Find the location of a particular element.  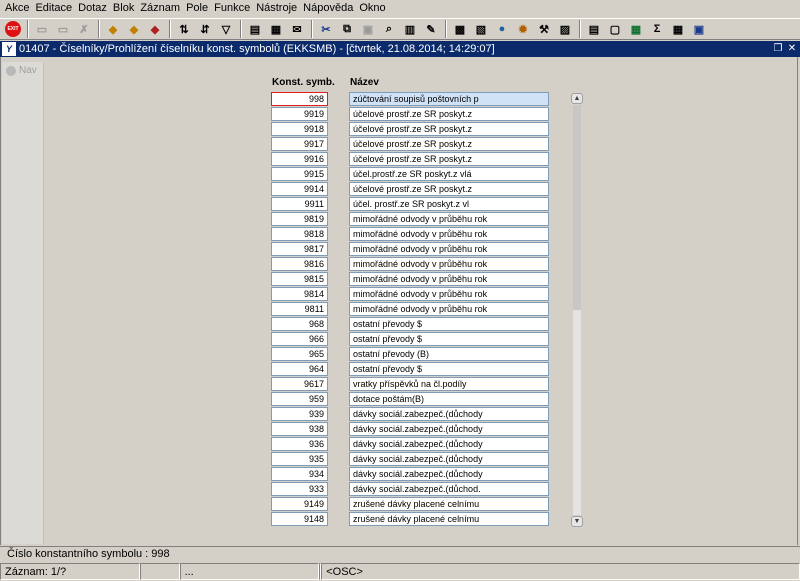

code-field: 9919 is located at coordinates (299, 114).